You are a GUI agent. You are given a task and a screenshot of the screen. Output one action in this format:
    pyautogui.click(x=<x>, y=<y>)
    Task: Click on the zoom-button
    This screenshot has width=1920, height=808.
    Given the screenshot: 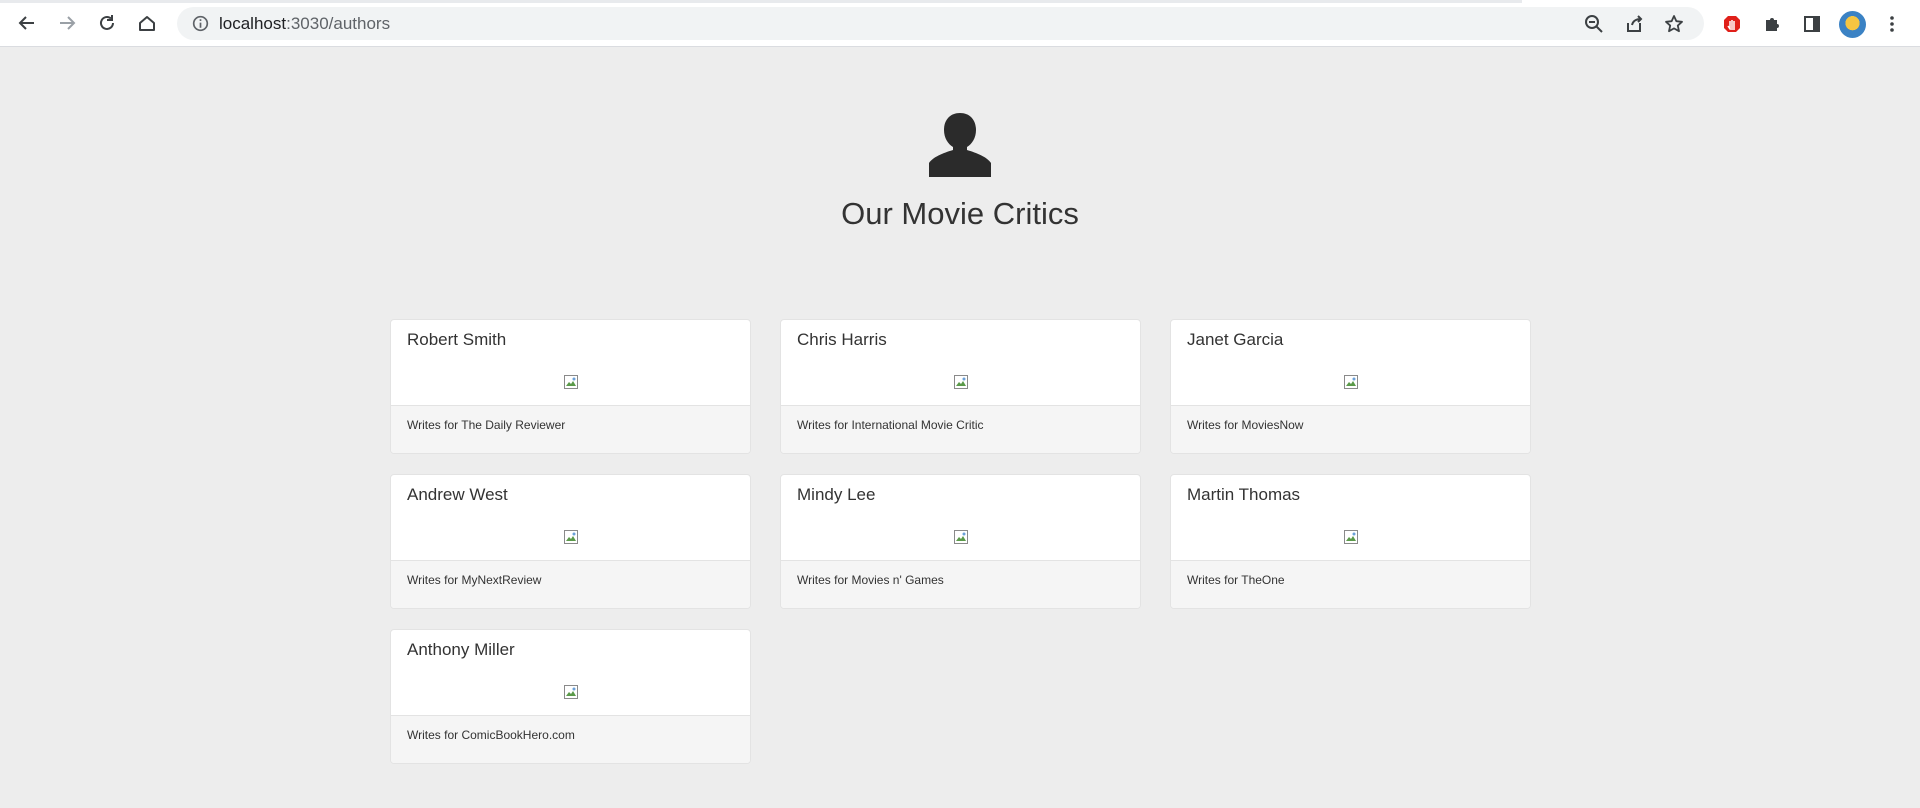 What is the action you would take?
    pyautogui.click(x=1594, y=23)
    